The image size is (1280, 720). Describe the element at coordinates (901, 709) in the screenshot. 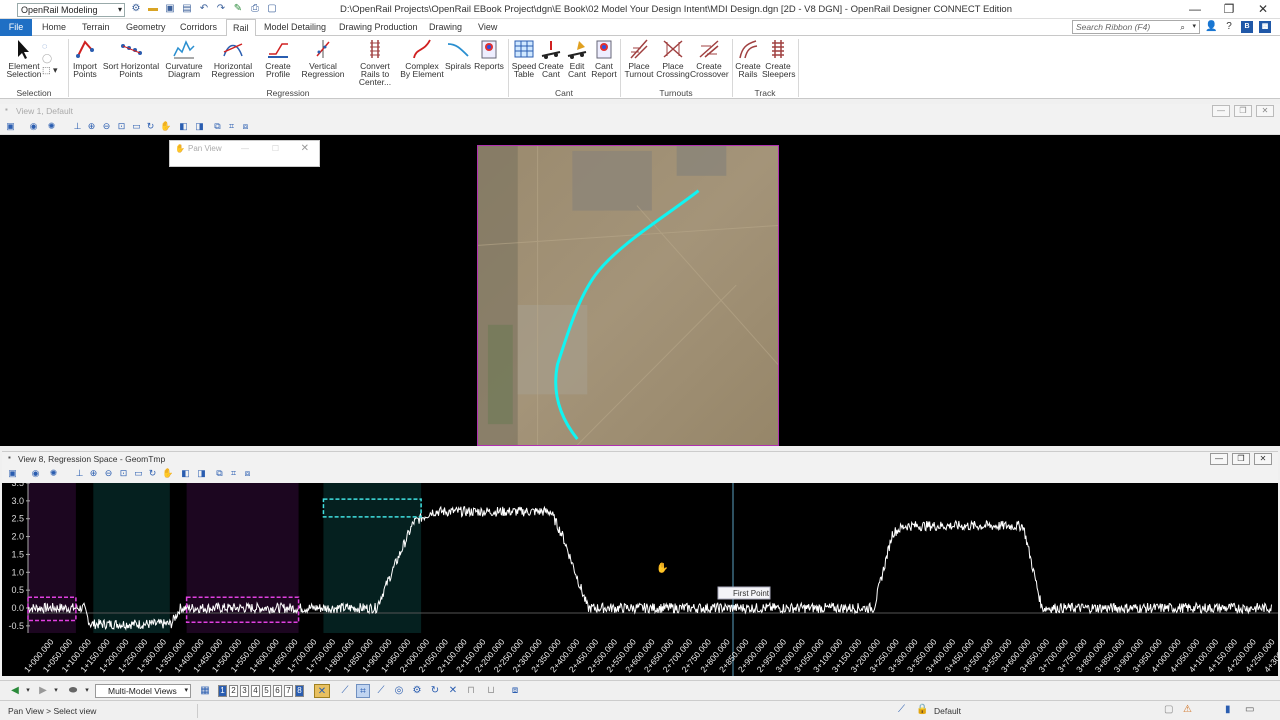

I see `status-icon: ⟋` at that location.